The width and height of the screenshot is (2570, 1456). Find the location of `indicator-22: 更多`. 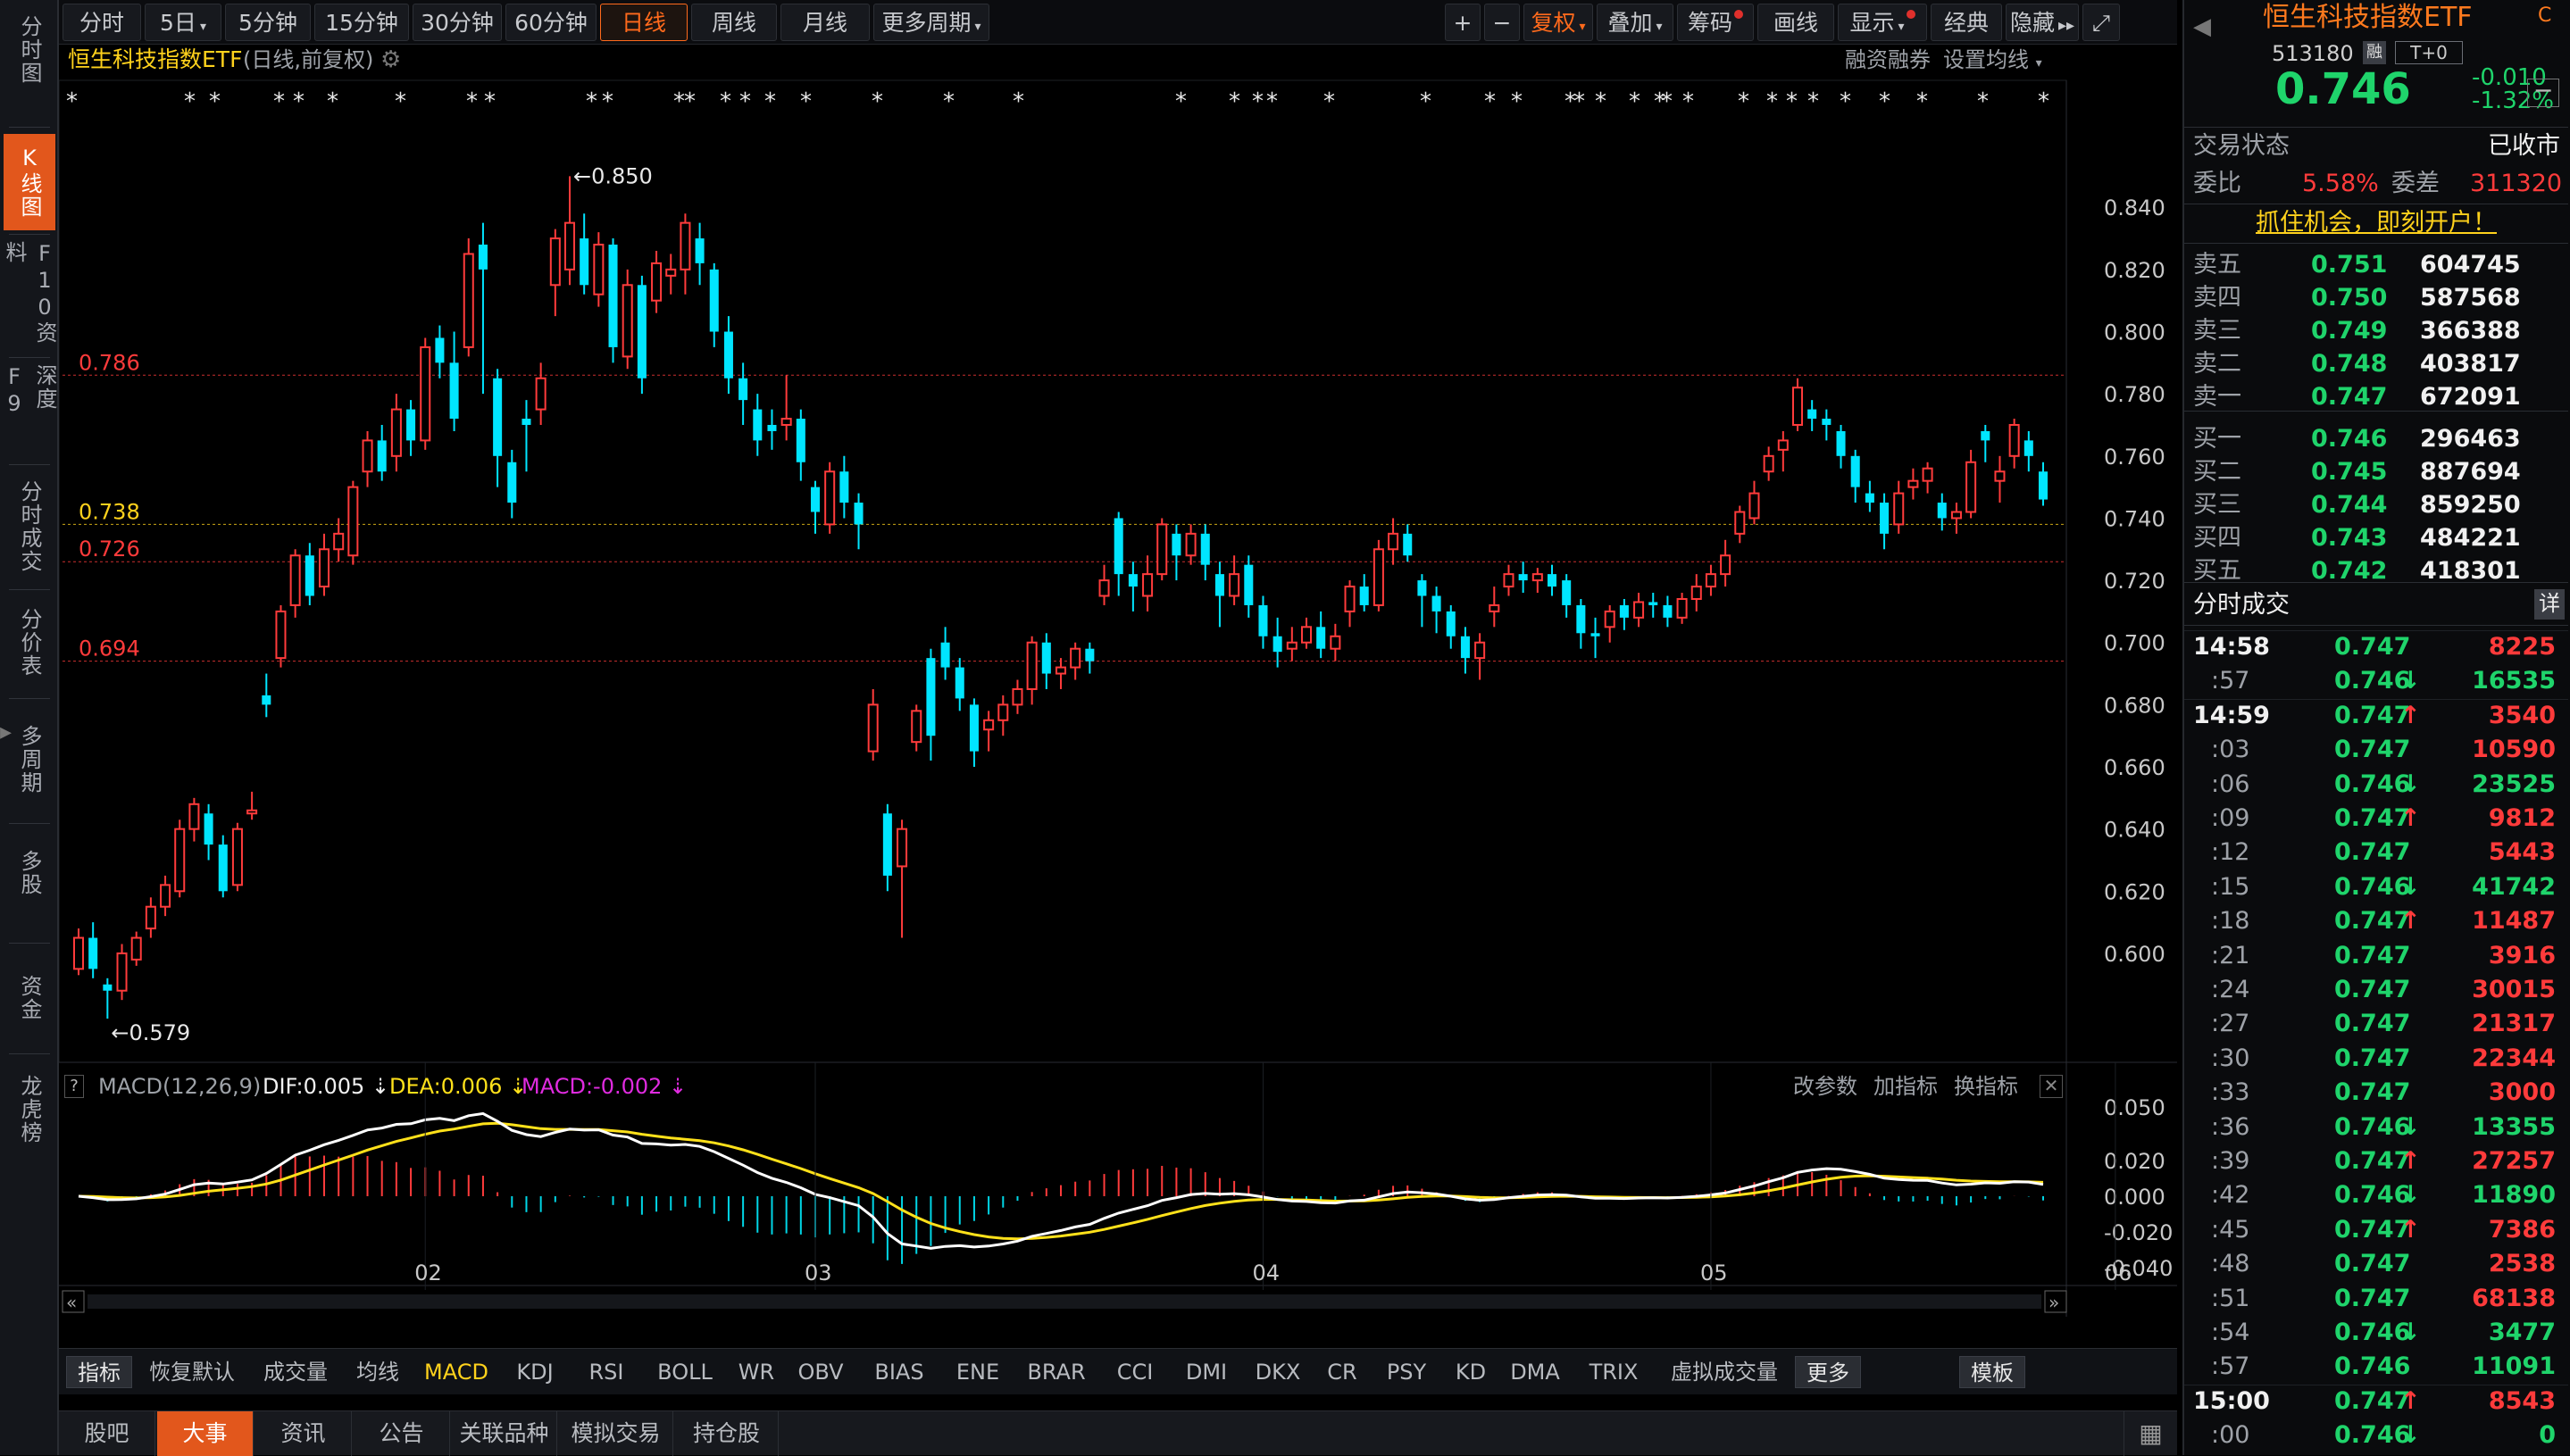

indicator-22: 更多 is located at coordinates (1828, 1372).